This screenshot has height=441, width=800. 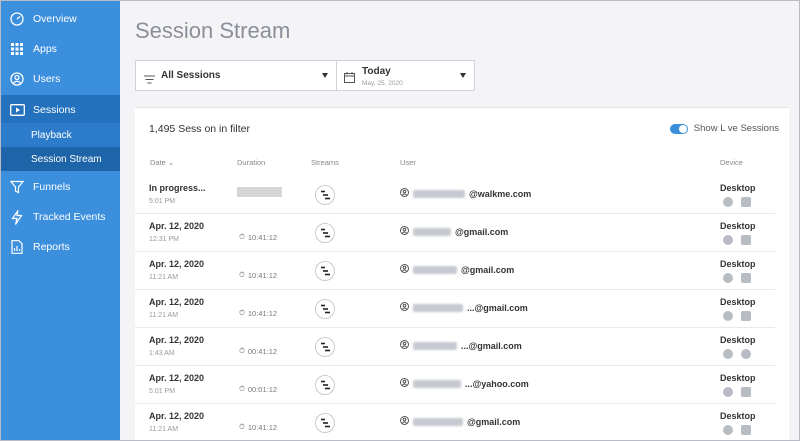 What do you see at coordinates (60, 247) in the screenshot?
I see `sidebar-item-reports: Reports` at bounding box center [60, 247].